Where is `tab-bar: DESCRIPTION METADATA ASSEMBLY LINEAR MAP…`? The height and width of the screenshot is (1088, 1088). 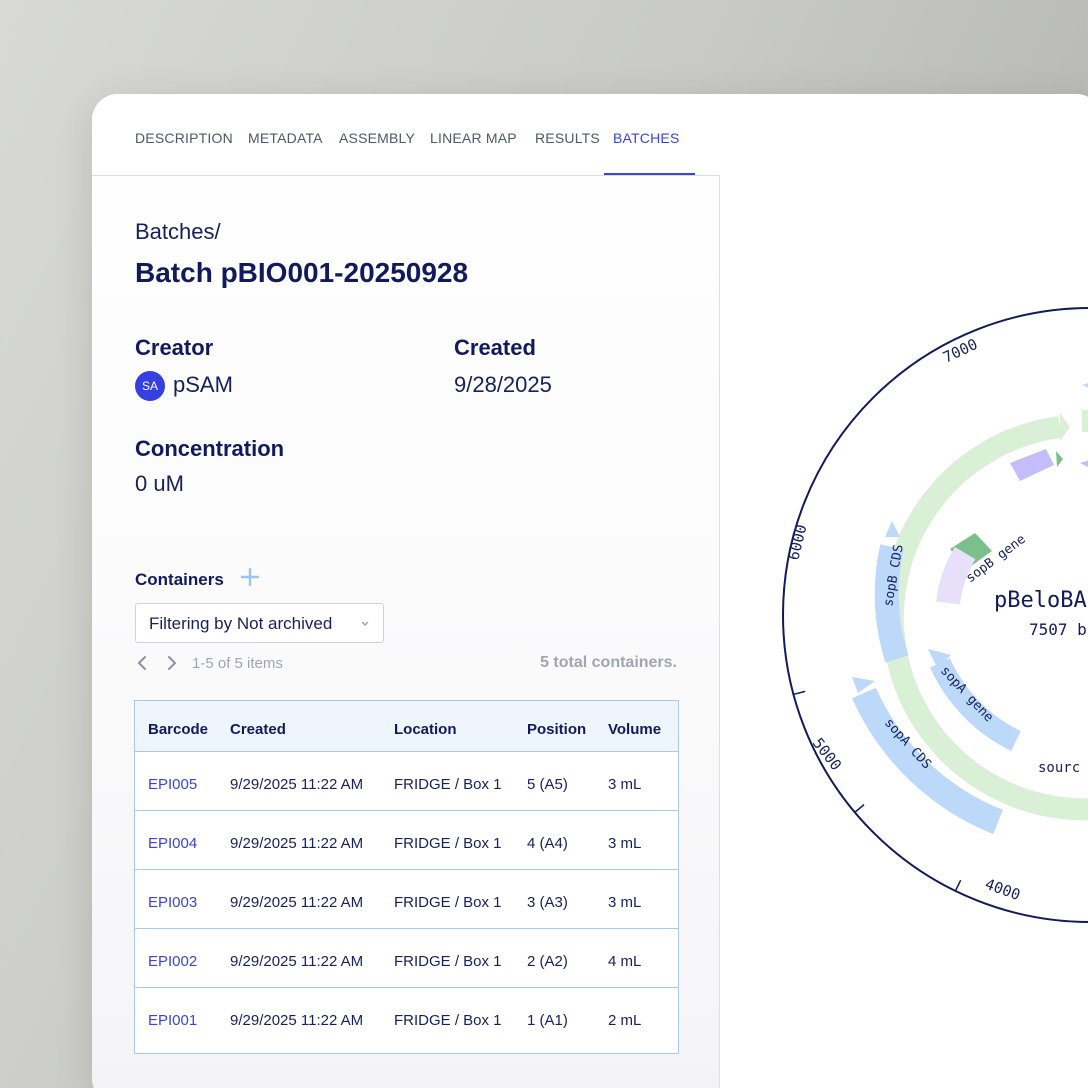 tab-bar: DESCRIPTION METADATA ASSEMBLY LINEAR MAP… is located at coordinates (406, 135).